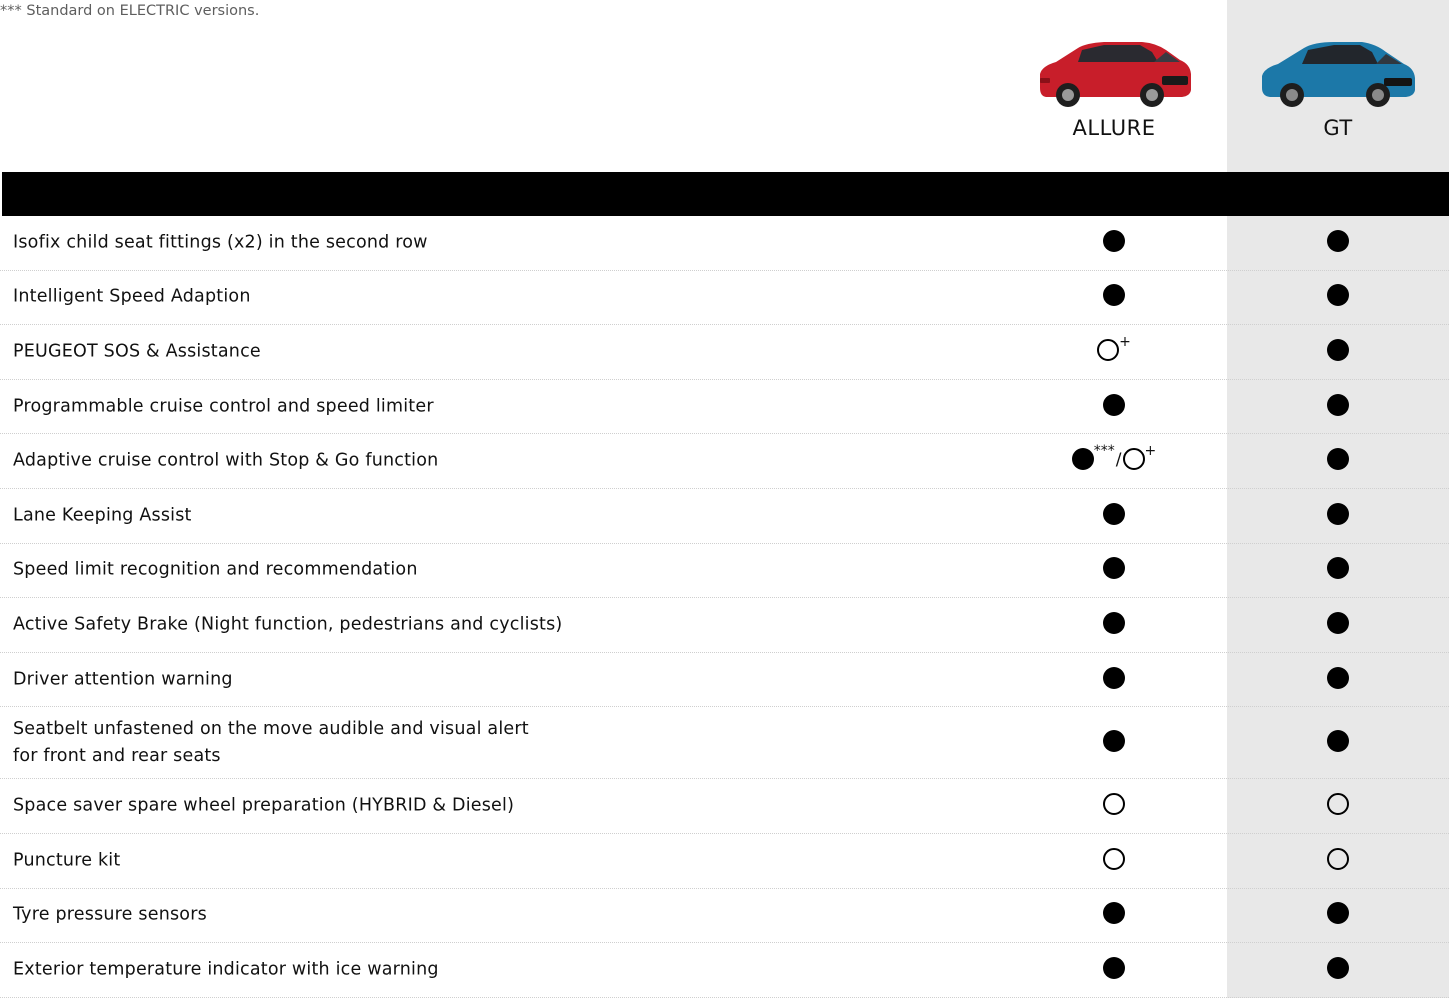  I want to click on feature-label-line: Puncture kit, so click(67, 860).